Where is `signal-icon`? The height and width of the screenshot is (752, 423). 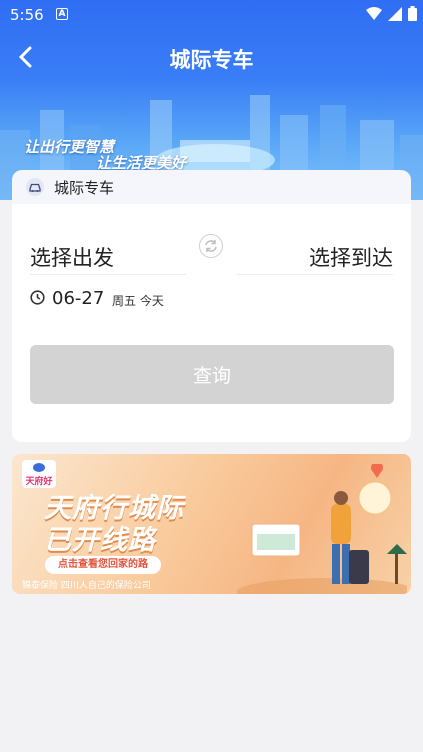
signal-icon is located at coordinates (395, 13).